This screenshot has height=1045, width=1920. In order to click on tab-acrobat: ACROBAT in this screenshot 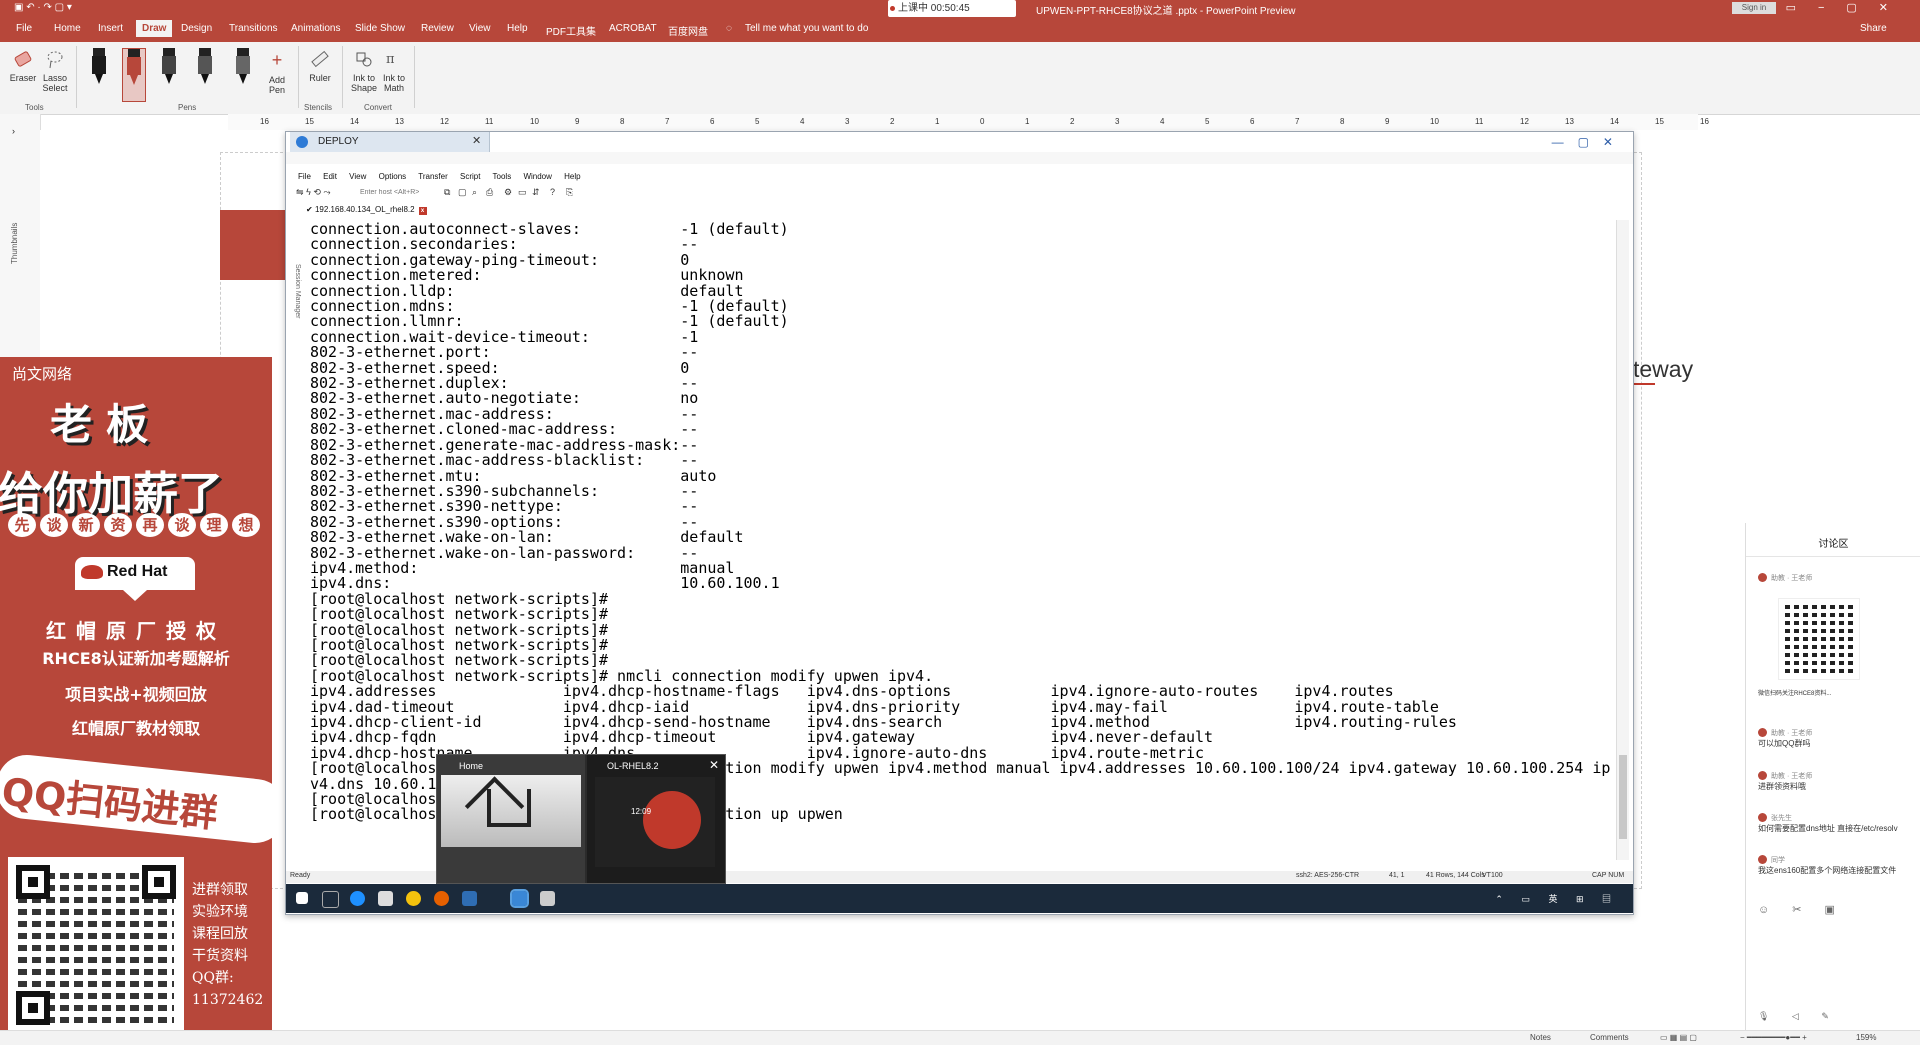, I will do `click(633, 28)`.